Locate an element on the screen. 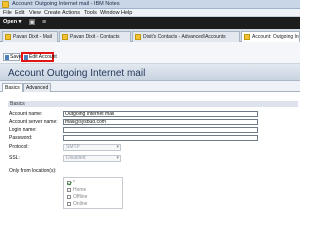 The width and height of the screenshot is (320, 240). login-name-field is located at coordinates (160, 130).